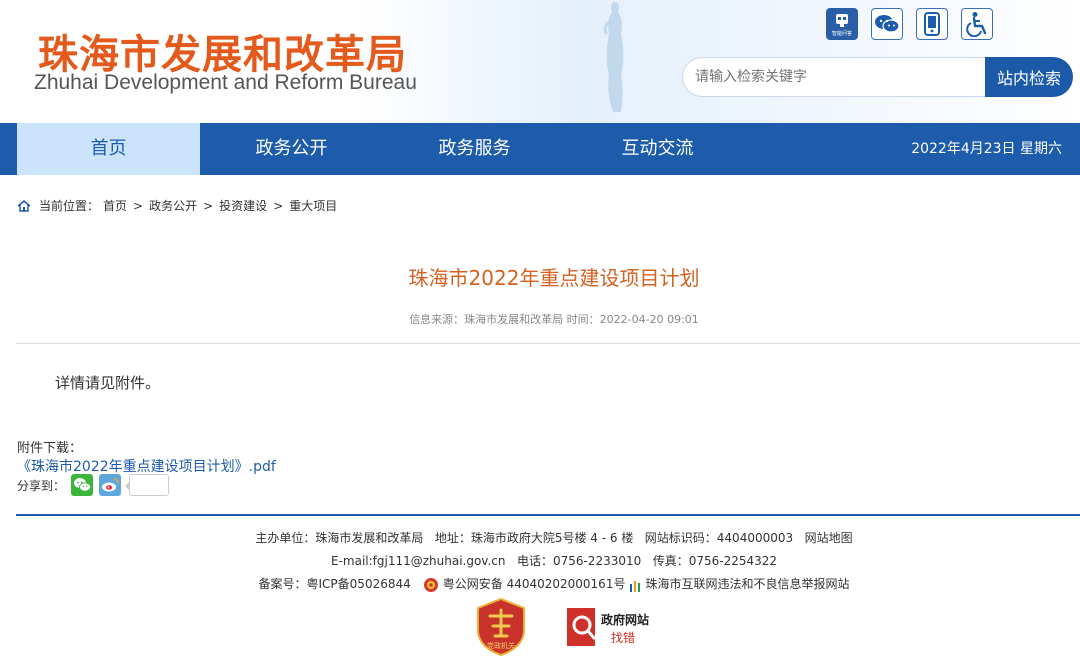  What do you see at coordinates (842, 33) in the screenshot?
I see `smart-qa-label: 智能问答` at bounding box center [842, 33].